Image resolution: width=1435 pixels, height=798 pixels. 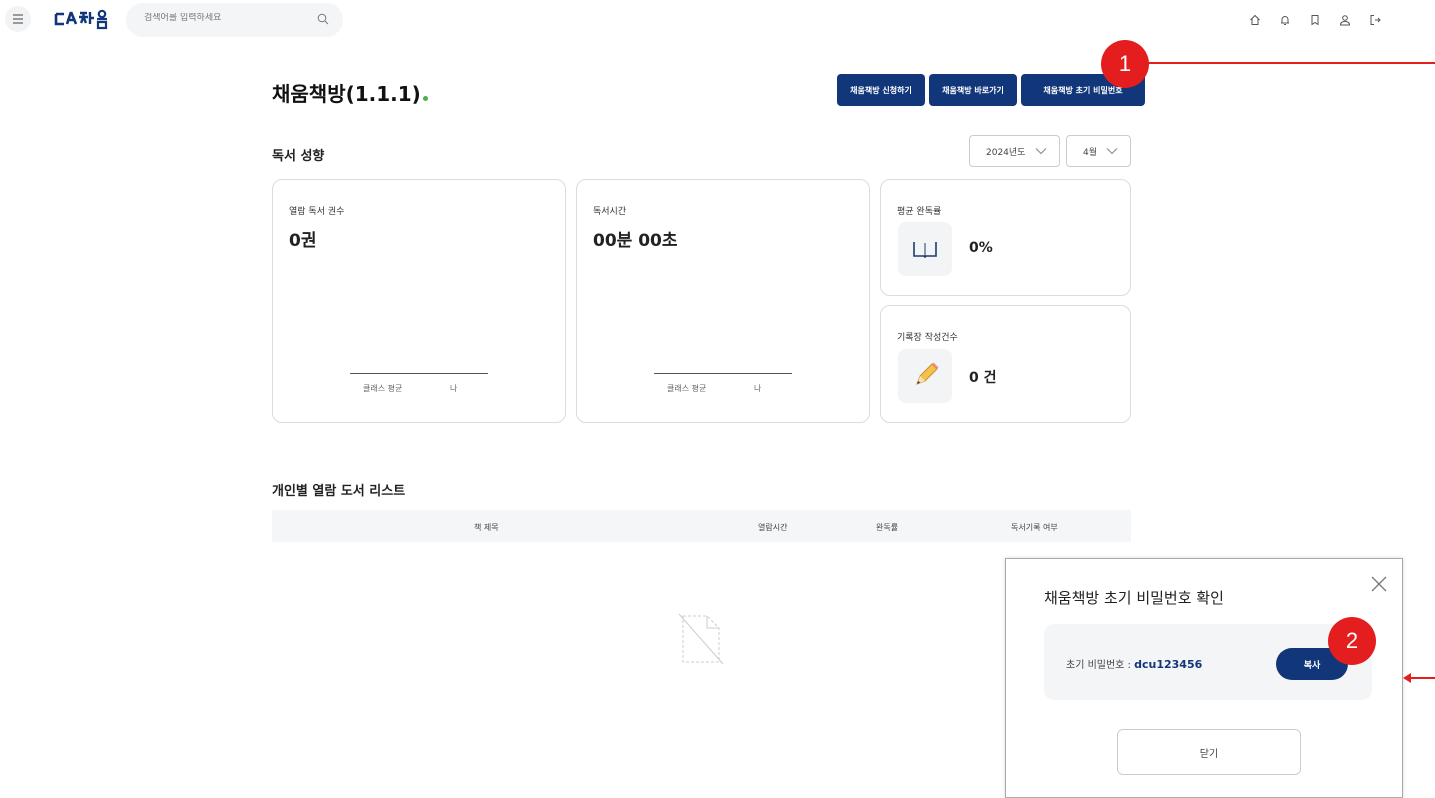 What do you see at coordinates (635, 241) in the screenshot?
I see `time-value: 00분 00초` at bounding box center [635, 241].